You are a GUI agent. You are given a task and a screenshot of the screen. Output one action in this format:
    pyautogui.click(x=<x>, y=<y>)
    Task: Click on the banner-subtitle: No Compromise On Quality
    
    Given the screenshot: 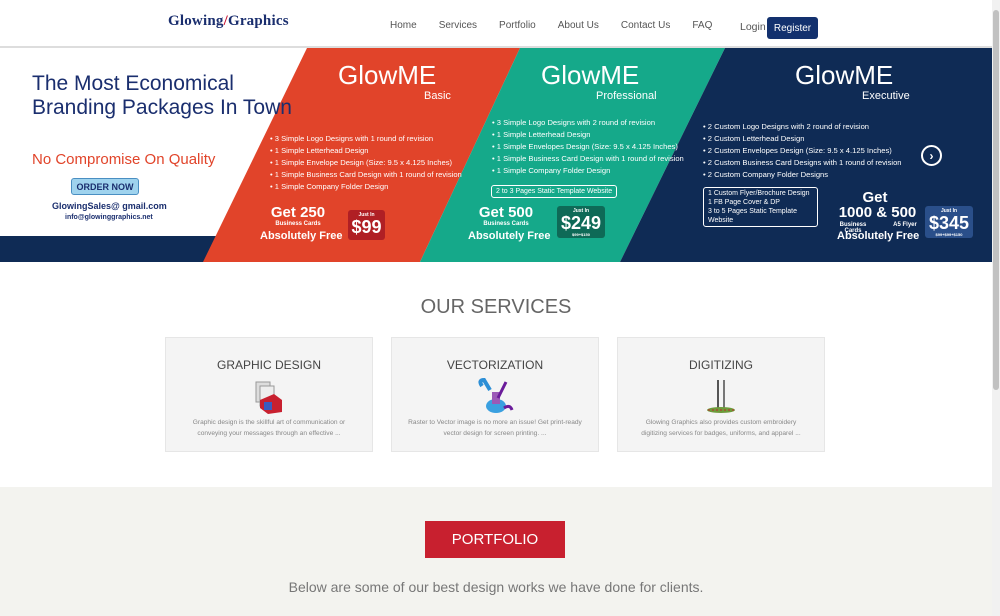 What is the action you would take?
    pyautogui.click(x=124, y=159)
    